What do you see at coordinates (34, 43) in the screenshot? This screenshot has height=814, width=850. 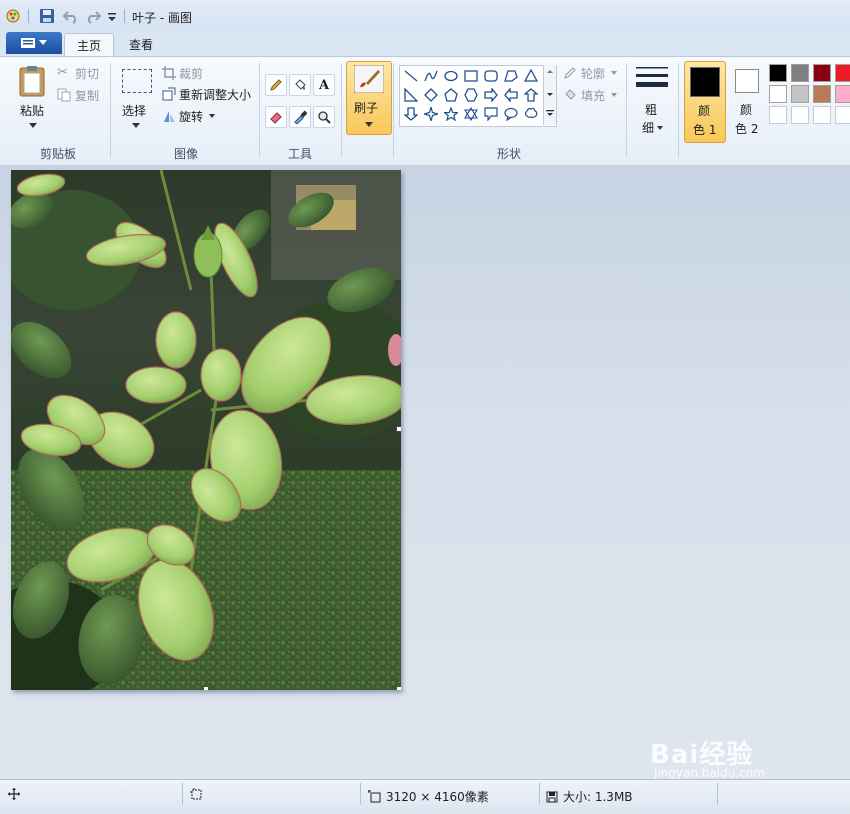 I see `paint-menu-button` at bounding box center [34, 43].